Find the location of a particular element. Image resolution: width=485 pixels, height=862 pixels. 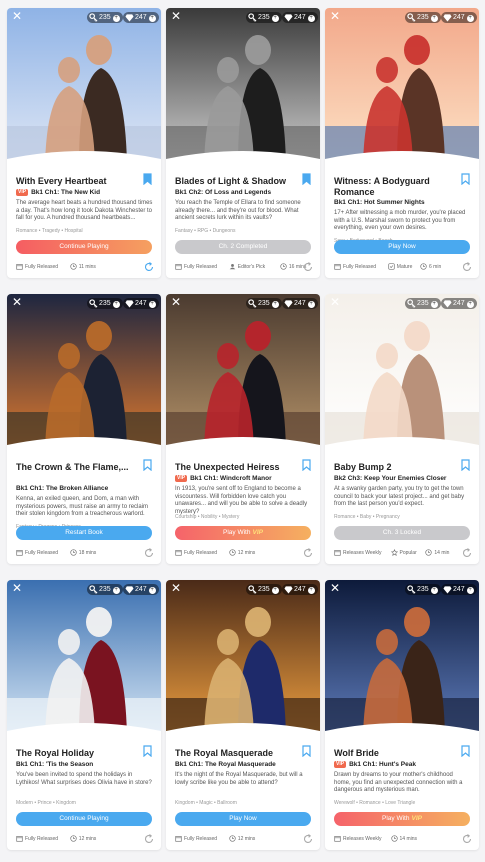

chapter-label: Bk1 Ch1: The Royal Masquerade is located at coordinates (225, 764).